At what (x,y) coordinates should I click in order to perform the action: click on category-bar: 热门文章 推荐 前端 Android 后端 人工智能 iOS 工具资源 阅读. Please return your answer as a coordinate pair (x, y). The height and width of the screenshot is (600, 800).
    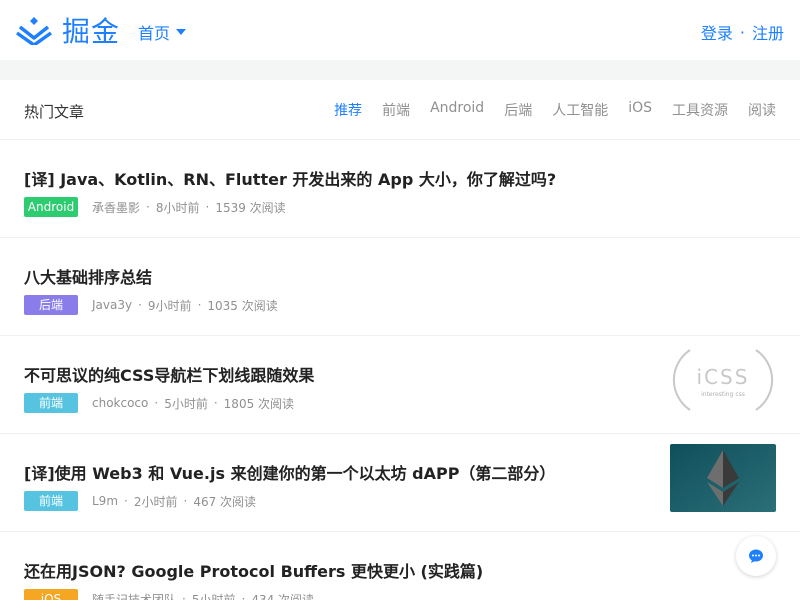
    Looking at the image, I should click on (400, 110).